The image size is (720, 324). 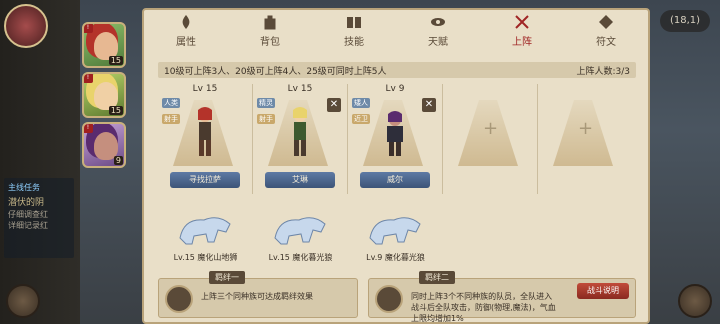 I want to click on tab-skills: 技能, so click(x=354, y=30).